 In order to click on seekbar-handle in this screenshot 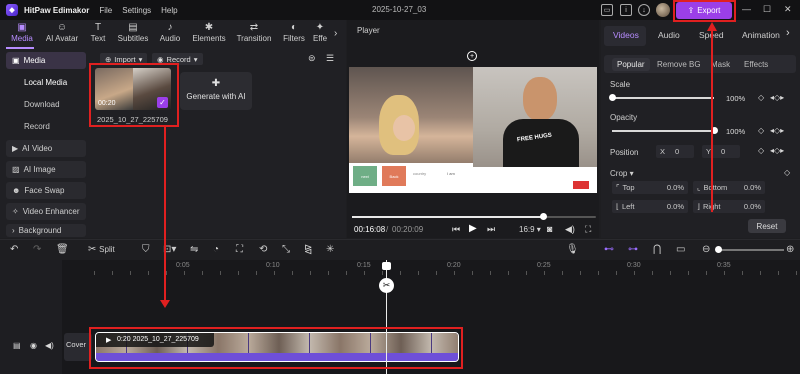, I will do `click(543, 216)`.